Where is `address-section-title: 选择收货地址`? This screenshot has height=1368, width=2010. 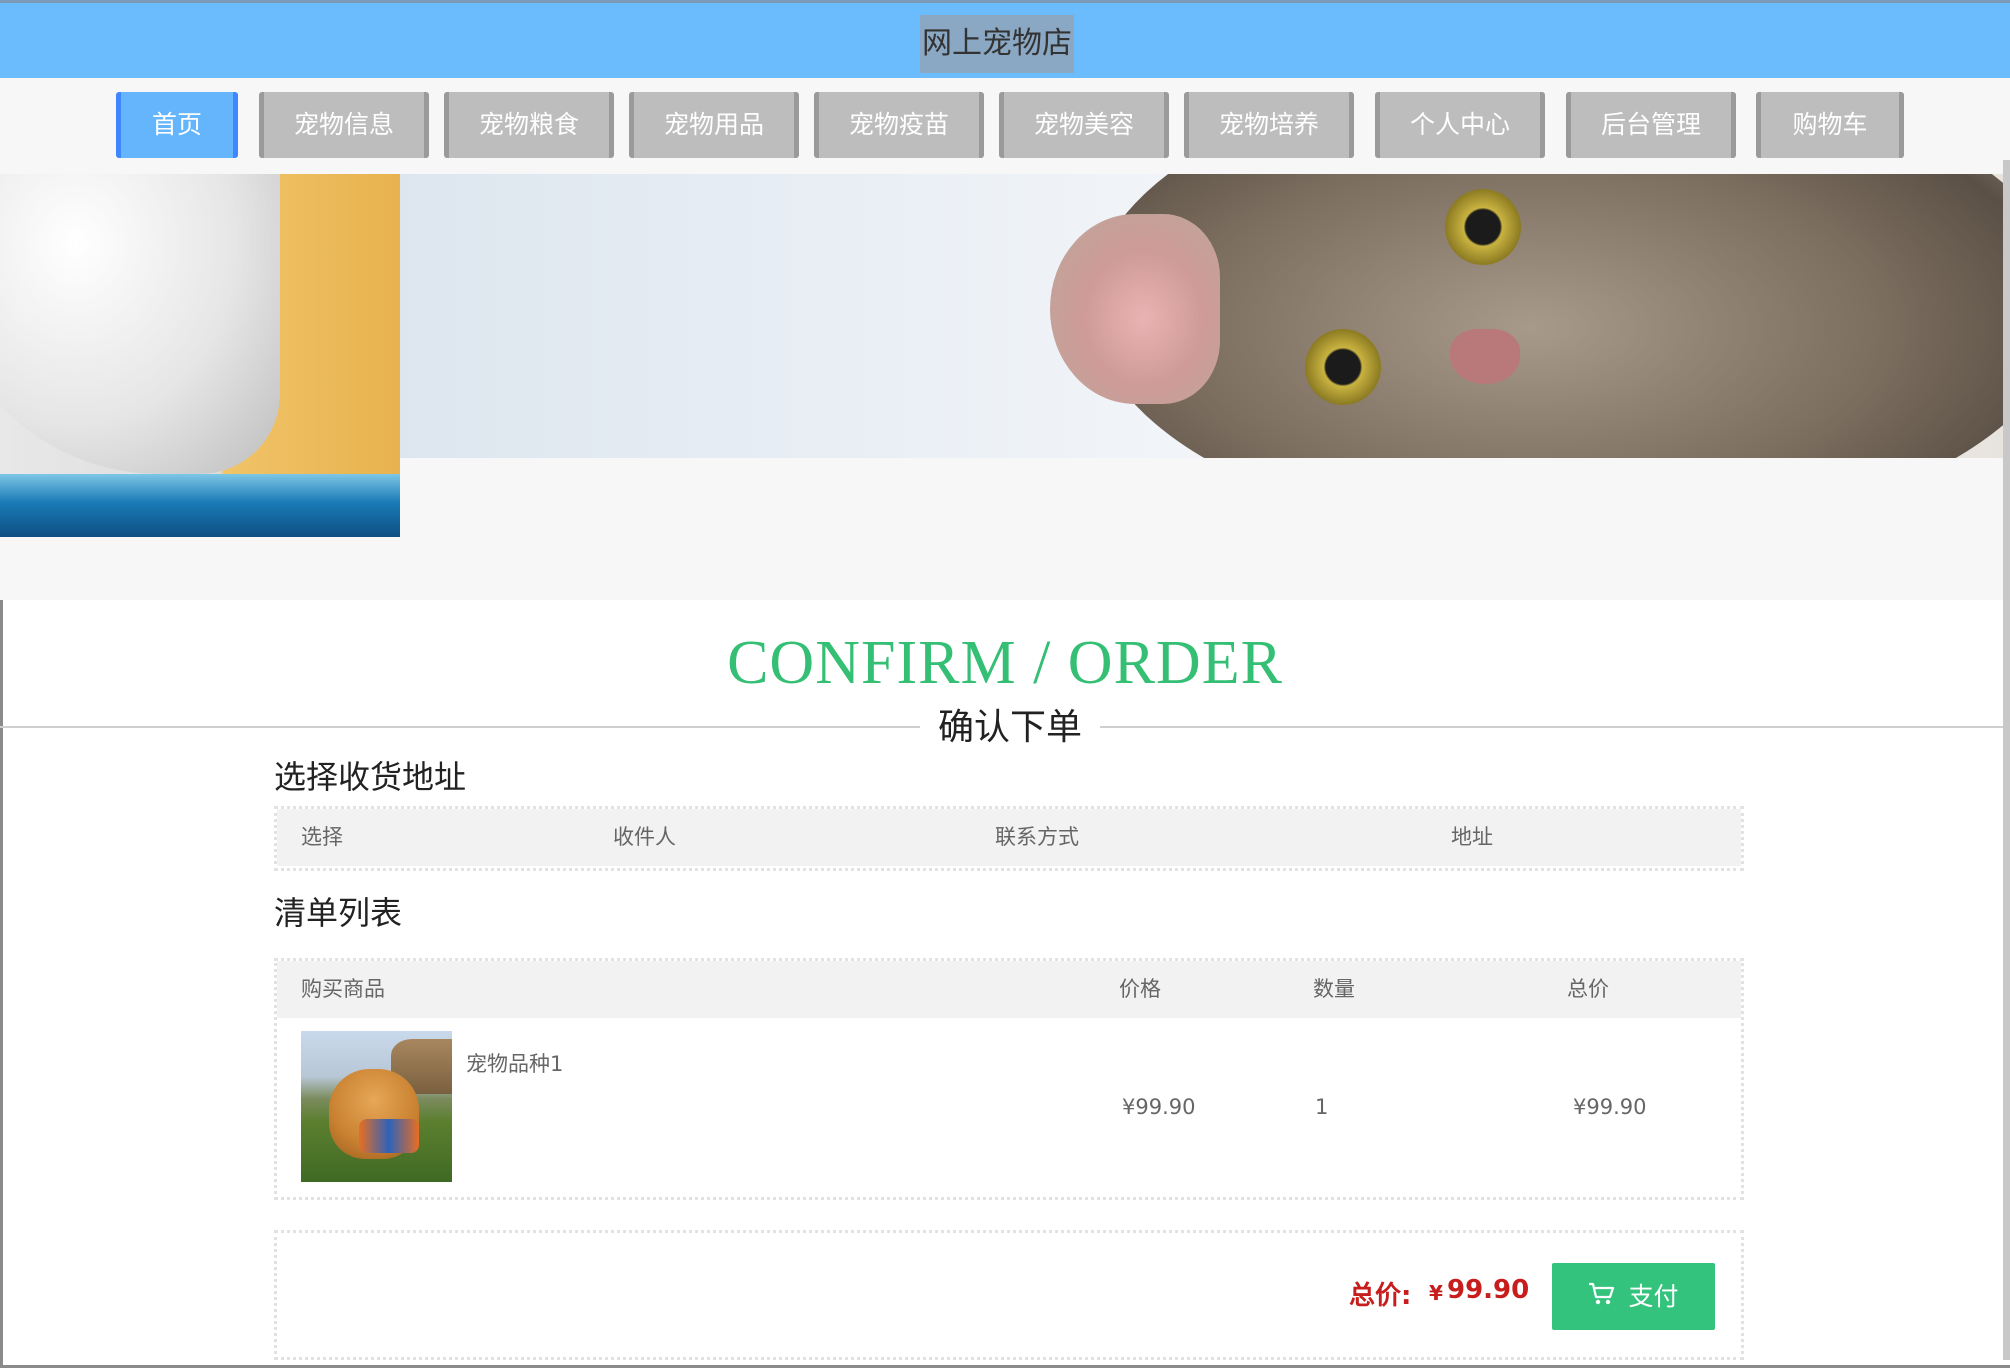 address-section-title: 选择收货地址 is located at coordinates (370, 777).